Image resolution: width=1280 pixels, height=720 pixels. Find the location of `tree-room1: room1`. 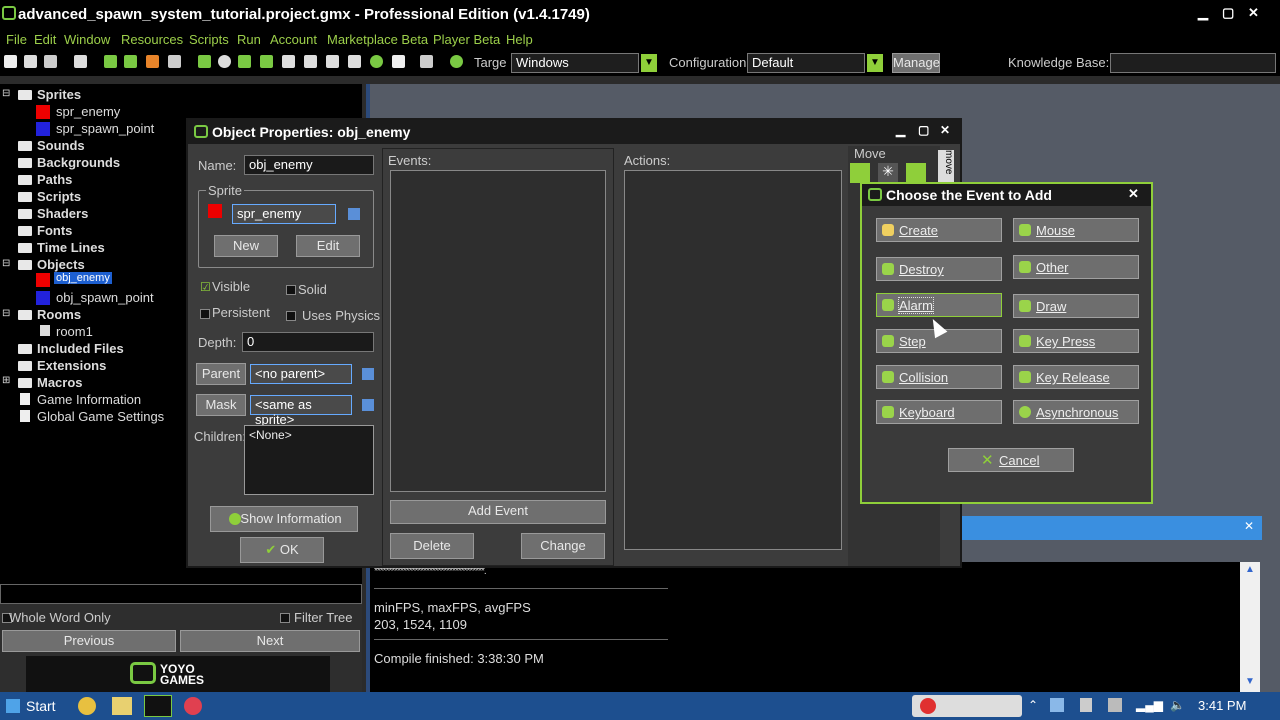

tree-room1: room1 is located at coordinates (74, 331).